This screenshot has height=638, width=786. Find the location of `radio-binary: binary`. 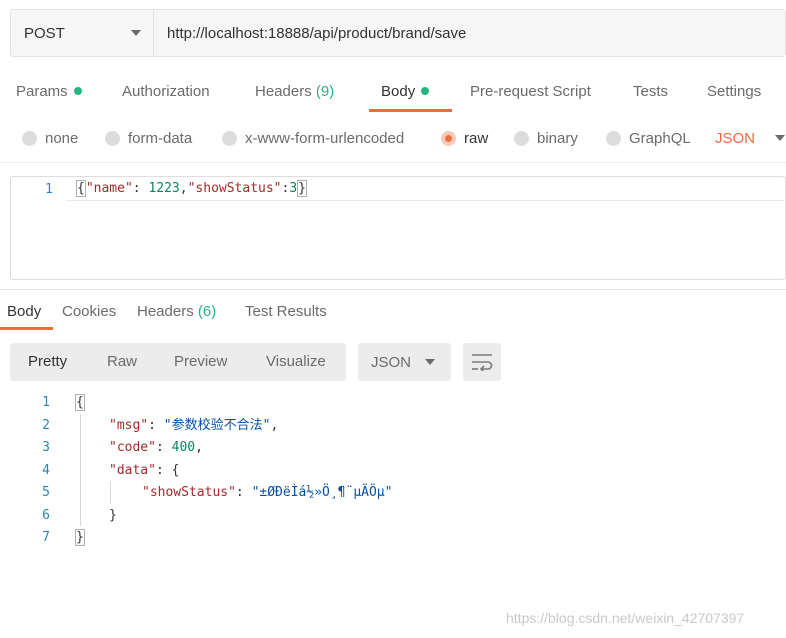

radio-binary: binary is located at coordinates (546, 138).